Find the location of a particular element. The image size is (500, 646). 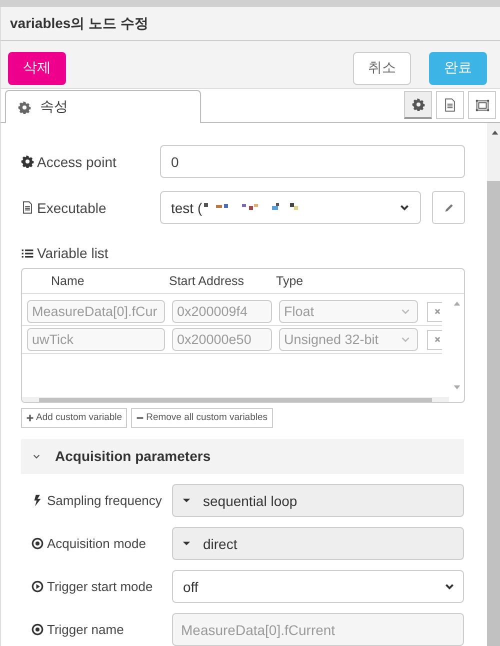

variable-list-label: Variable list is located at coordinates (72, 253).